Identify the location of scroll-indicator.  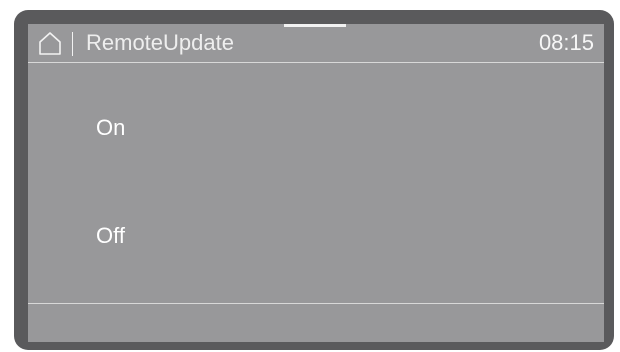
(315, 25).